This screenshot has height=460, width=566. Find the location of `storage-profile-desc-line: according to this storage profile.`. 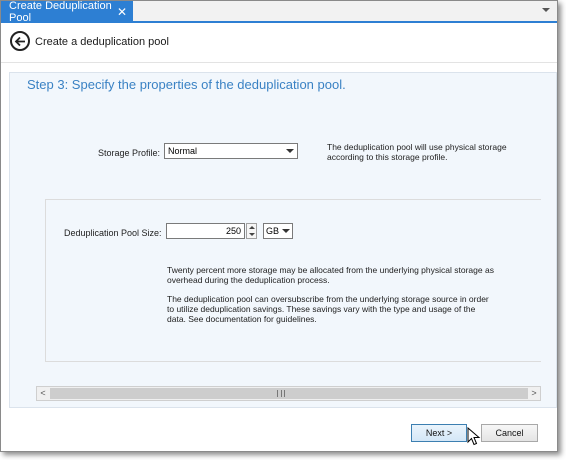

storage-profile-desc-line: according to this storage profile. is located at coordinates (387, 157).